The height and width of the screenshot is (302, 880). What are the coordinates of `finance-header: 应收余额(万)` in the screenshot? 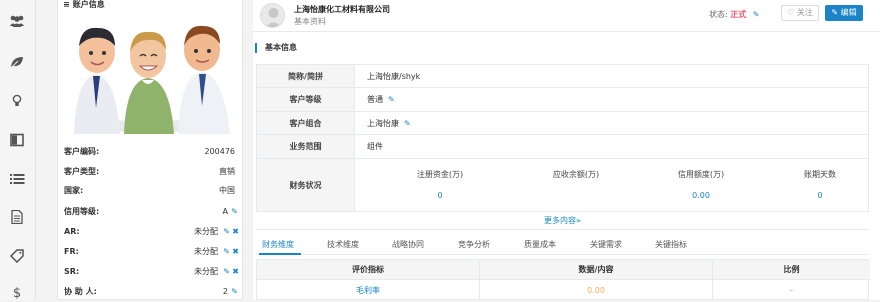 It's located at (576, 174).